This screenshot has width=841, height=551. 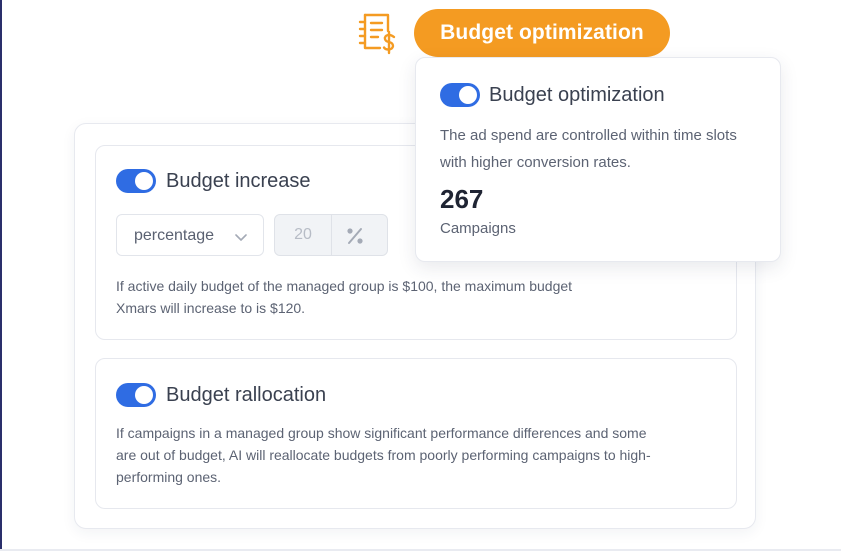 I want to click on budget-optimization-badge: Budget optimization, so click(x=542, y=33).